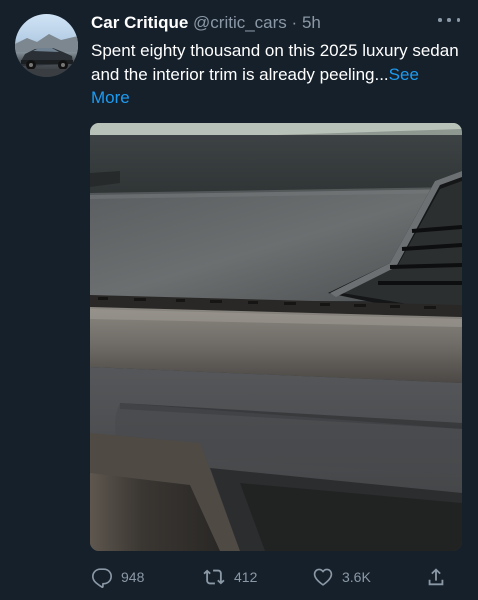  What do you see at coordinates (102, 578) in the screenshot?
I see `reply-icon` at bounding box center [102, 578].